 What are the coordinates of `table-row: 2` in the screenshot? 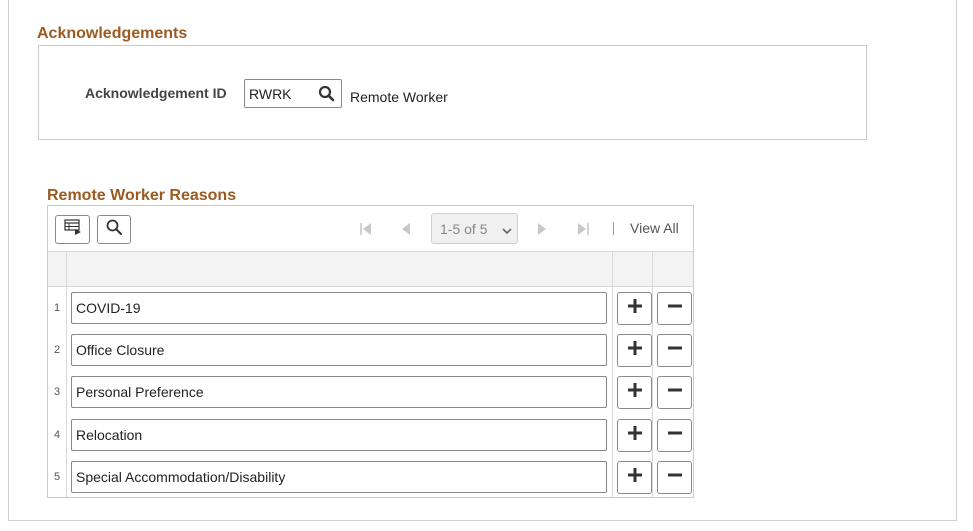 It's located at (370, 351).